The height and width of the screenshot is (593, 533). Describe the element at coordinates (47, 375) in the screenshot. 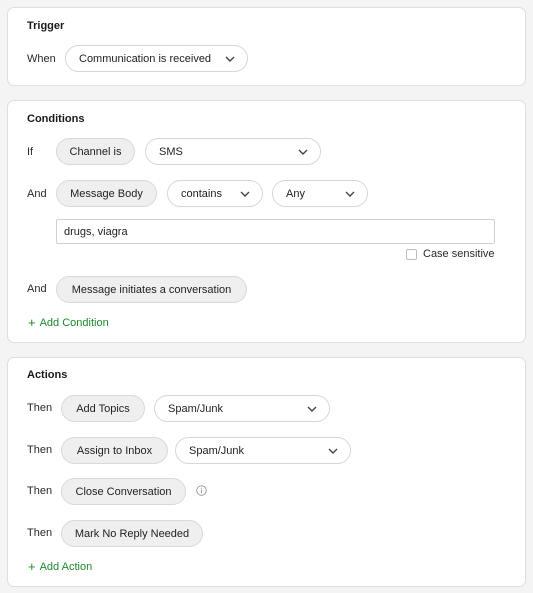

I see `actions-title: Actions` at that location.